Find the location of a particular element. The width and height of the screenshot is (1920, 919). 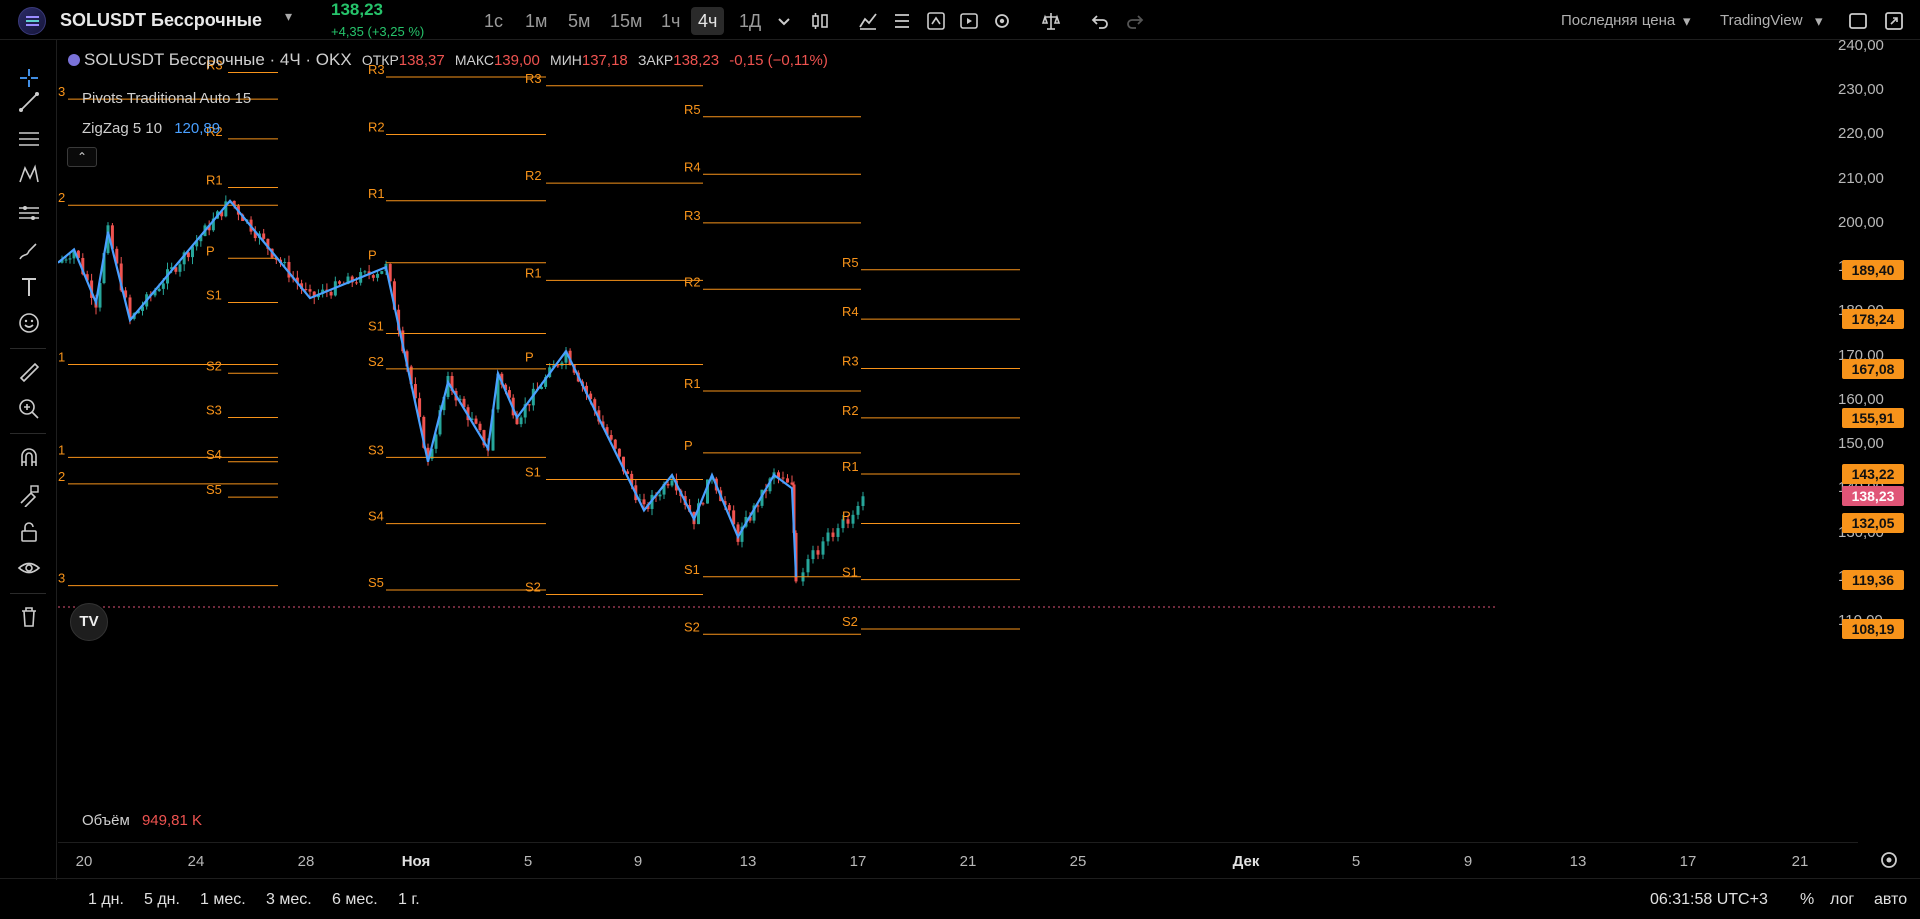

redo-icon is located at coordinates (1135, 21).